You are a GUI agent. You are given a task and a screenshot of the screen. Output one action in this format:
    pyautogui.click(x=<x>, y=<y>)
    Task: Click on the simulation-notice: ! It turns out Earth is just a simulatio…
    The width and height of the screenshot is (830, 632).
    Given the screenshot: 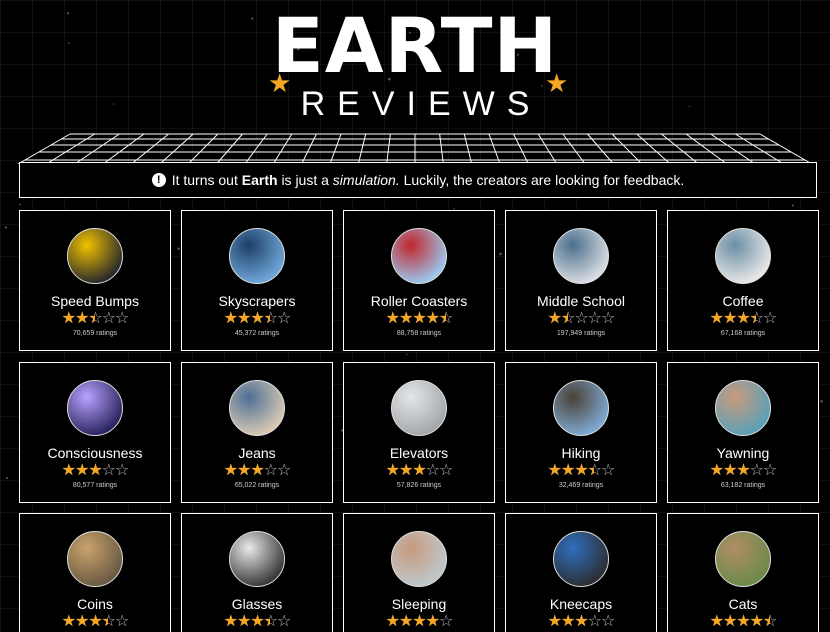 What is the action you would take?
    pyautogui.click(x=418, y=180)
    